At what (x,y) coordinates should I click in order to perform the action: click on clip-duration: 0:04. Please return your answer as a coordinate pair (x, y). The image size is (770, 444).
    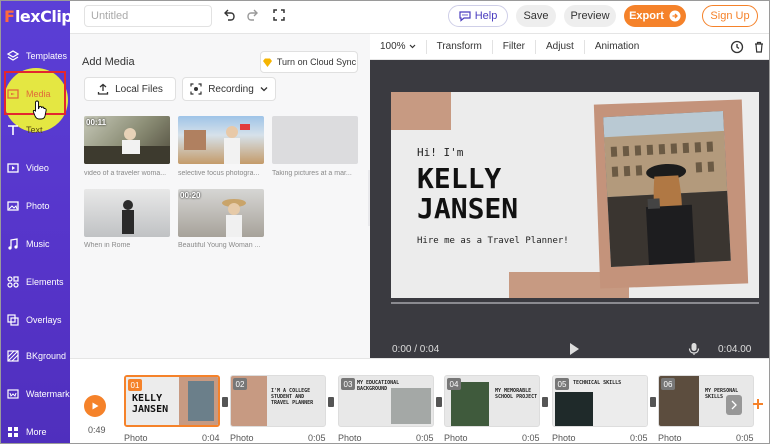
    Looking at the image, I should click on (211, 438).